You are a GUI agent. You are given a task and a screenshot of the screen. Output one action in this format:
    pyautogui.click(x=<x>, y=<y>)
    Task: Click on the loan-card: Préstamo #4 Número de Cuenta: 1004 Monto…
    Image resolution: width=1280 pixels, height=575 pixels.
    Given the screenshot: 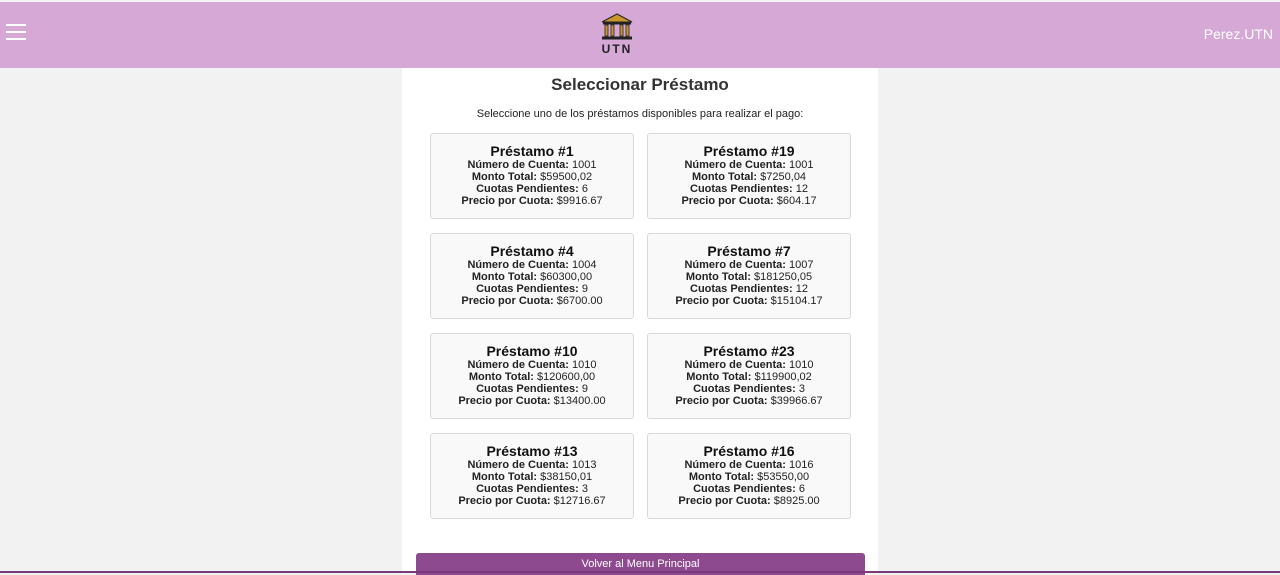 What is the action you would take?
    pyautogui.click(x=532, y=276)
    